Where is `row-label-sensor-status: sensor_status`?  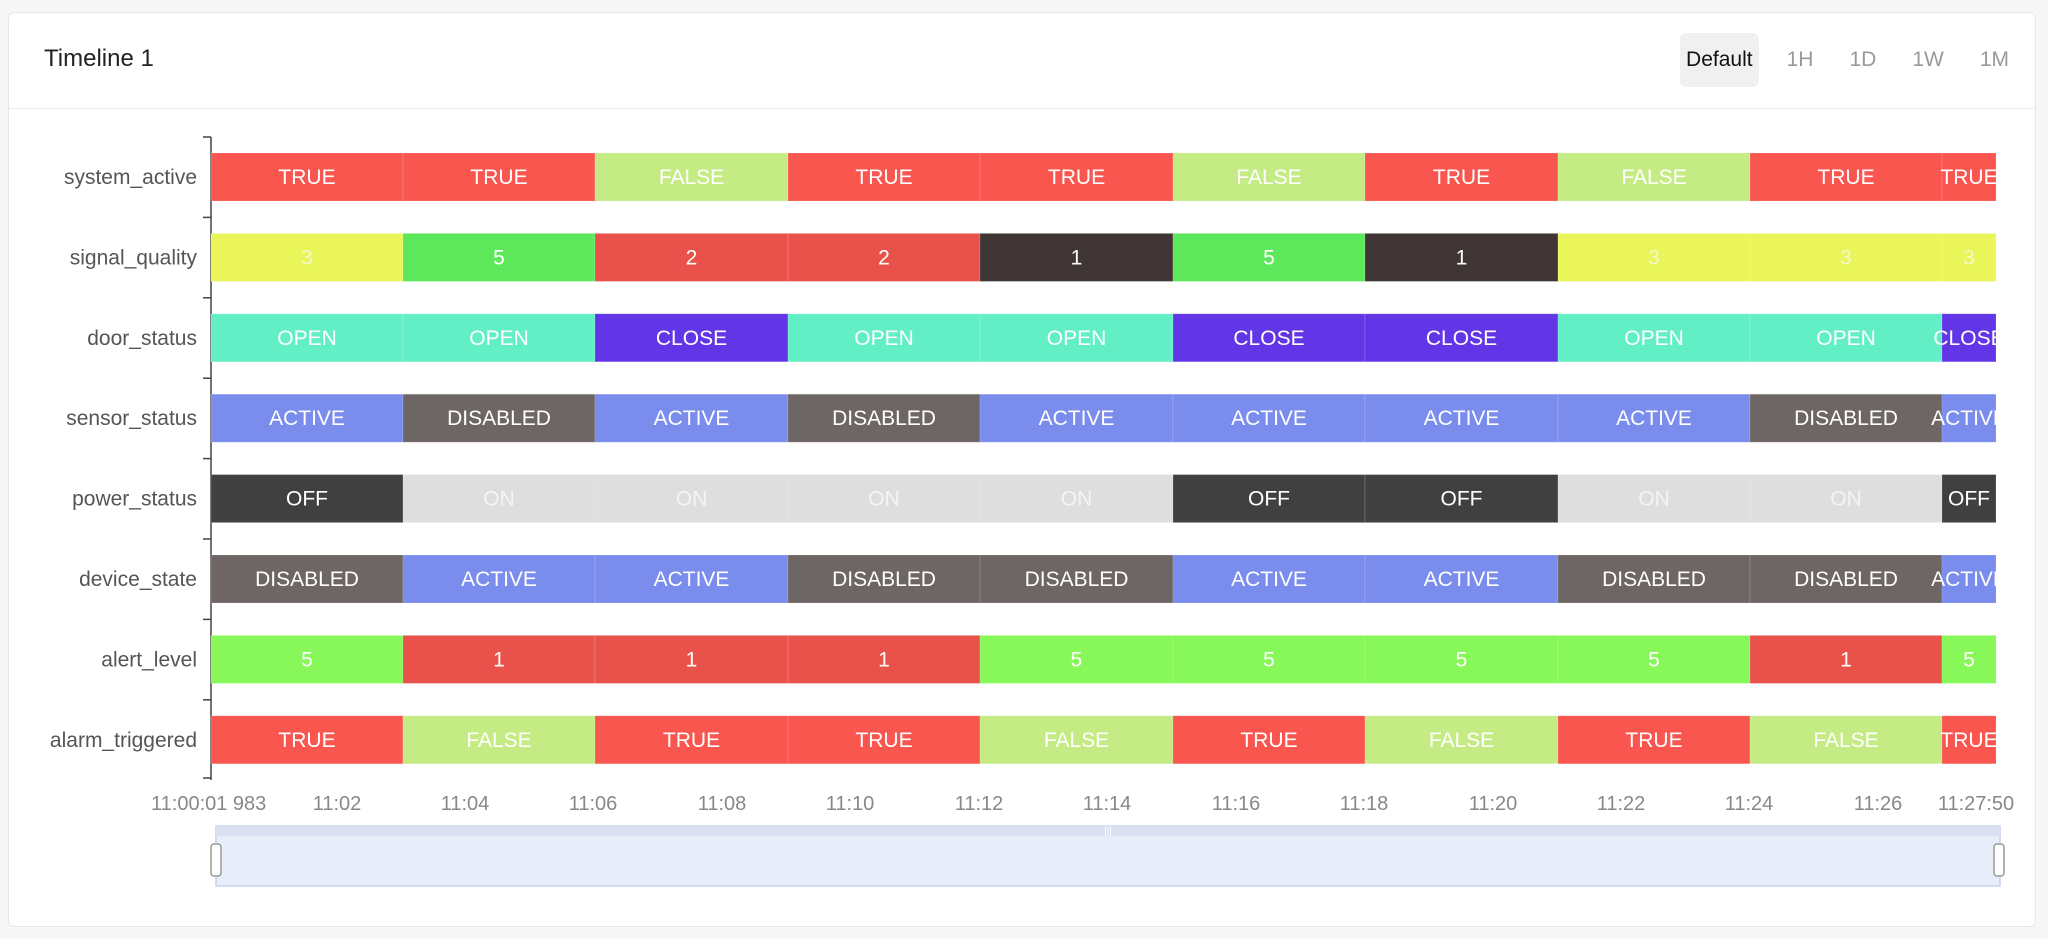
row-label-sensor-status: sensor_status is located at coordinates (131, 418).